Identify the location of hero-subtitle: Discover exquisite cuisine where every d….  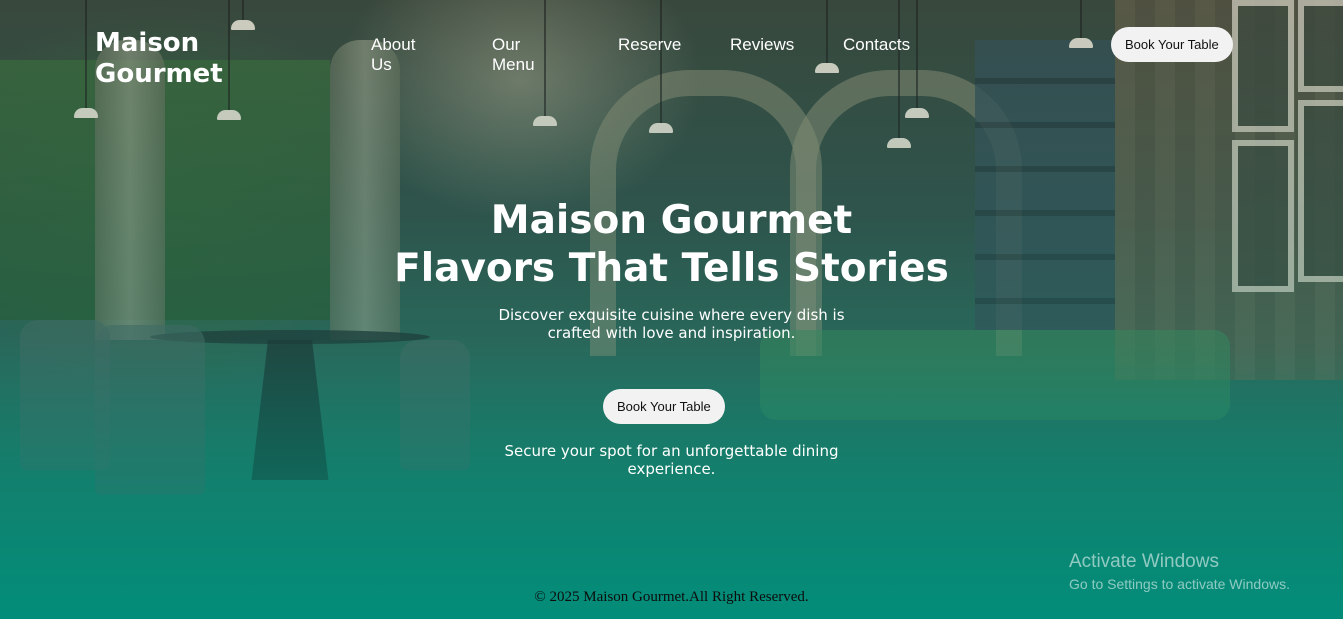
(671, 324).